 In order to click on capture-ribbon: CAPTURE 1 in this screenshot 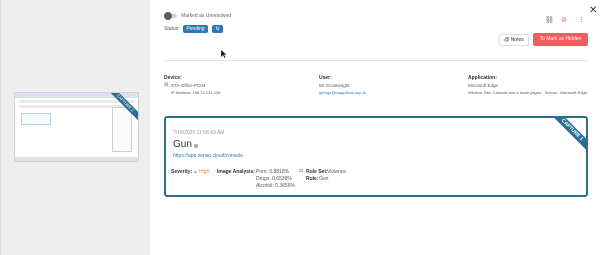, I will do `click(566, 138)`.